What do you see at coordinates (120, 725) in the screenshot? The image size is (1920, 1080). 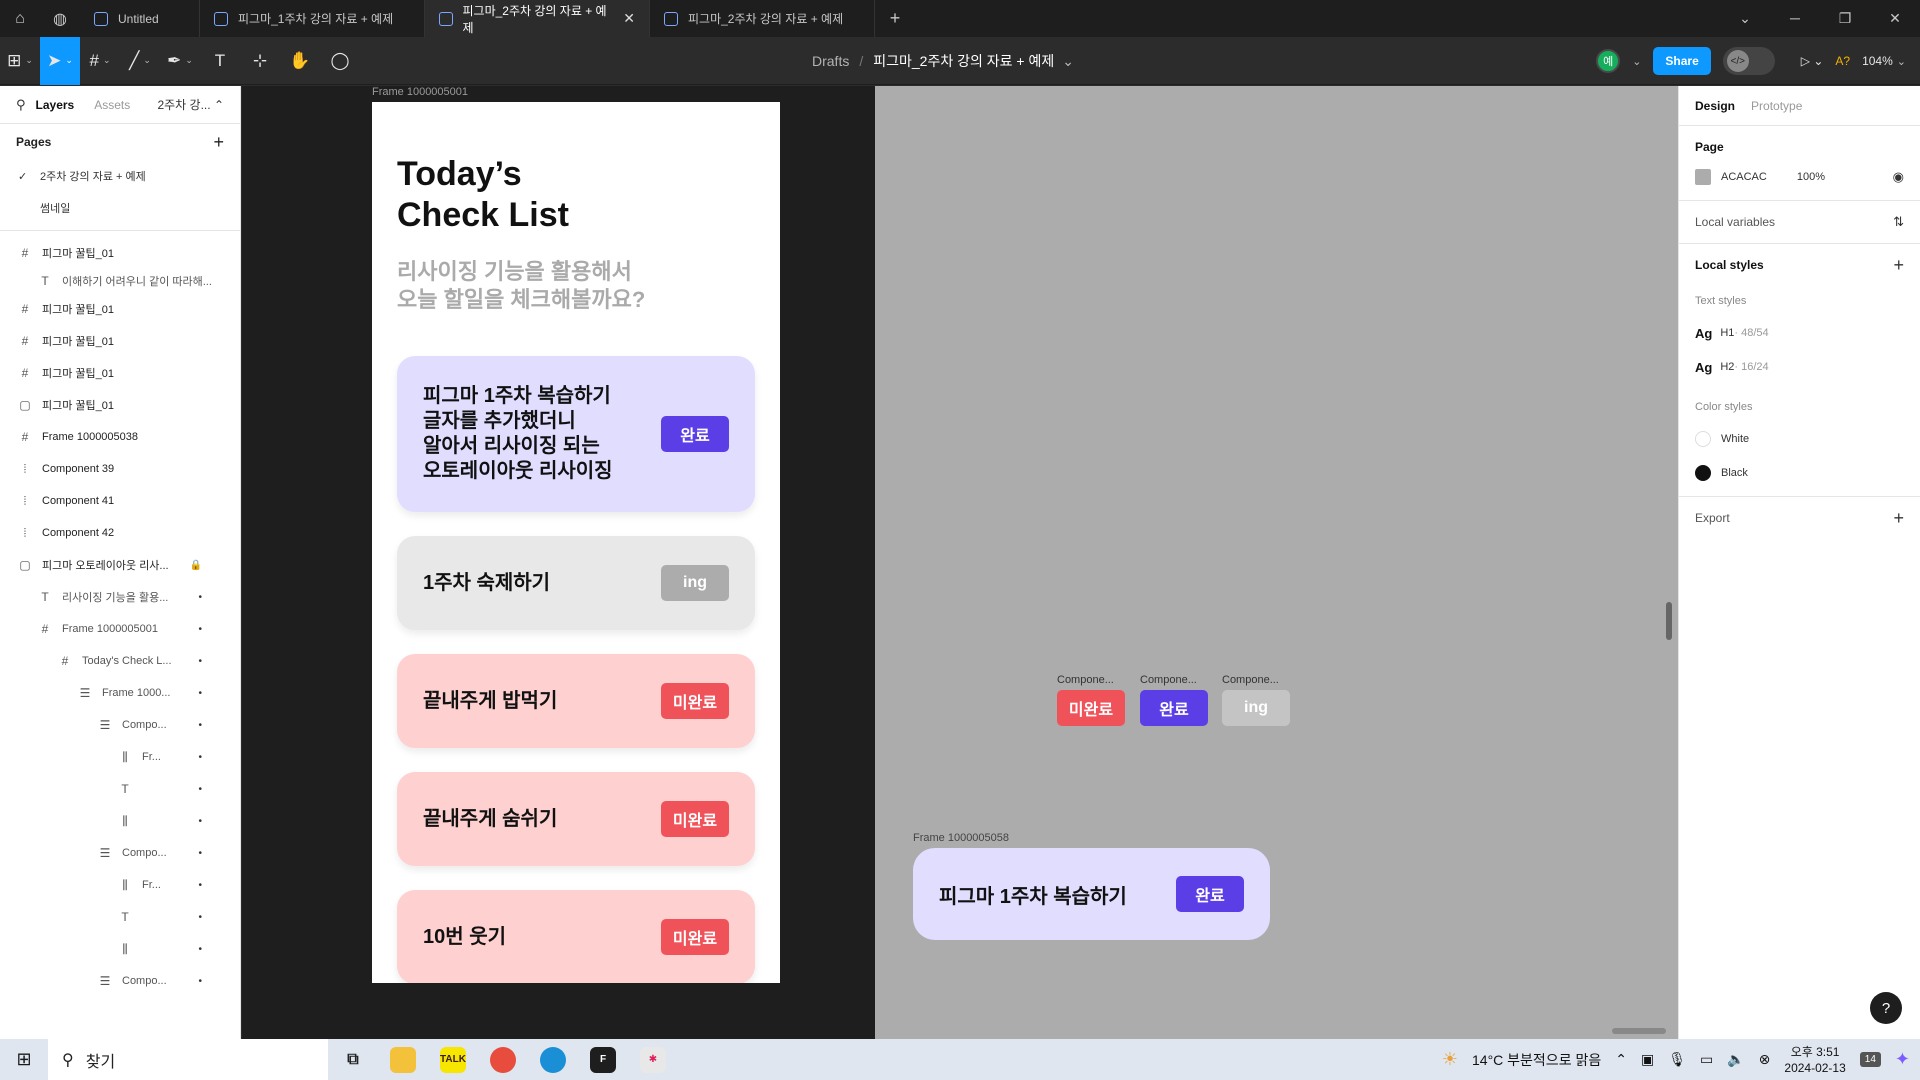 I see `layer-item: ☰ Compo... •` at bounding box center [120, 725].